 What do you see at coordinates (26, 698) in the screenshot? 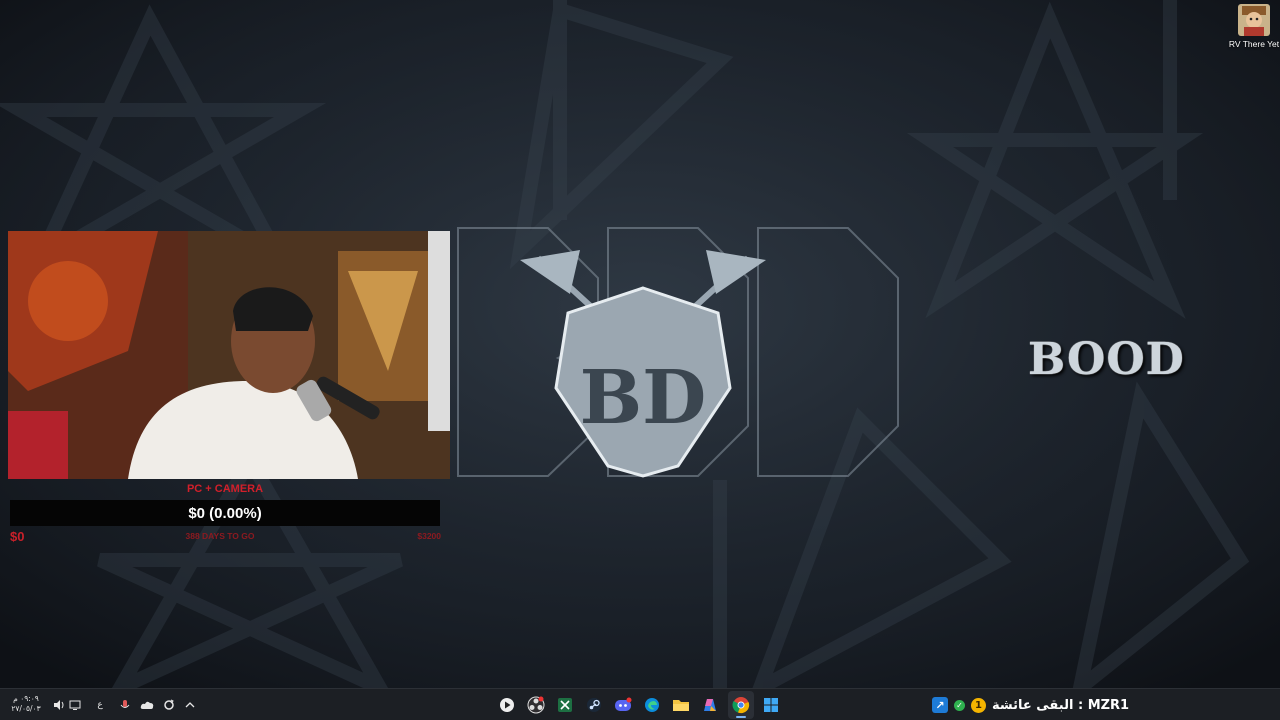
I see `clock-time: ٠٩:٠٩ م` at bounding box center [26, 698].